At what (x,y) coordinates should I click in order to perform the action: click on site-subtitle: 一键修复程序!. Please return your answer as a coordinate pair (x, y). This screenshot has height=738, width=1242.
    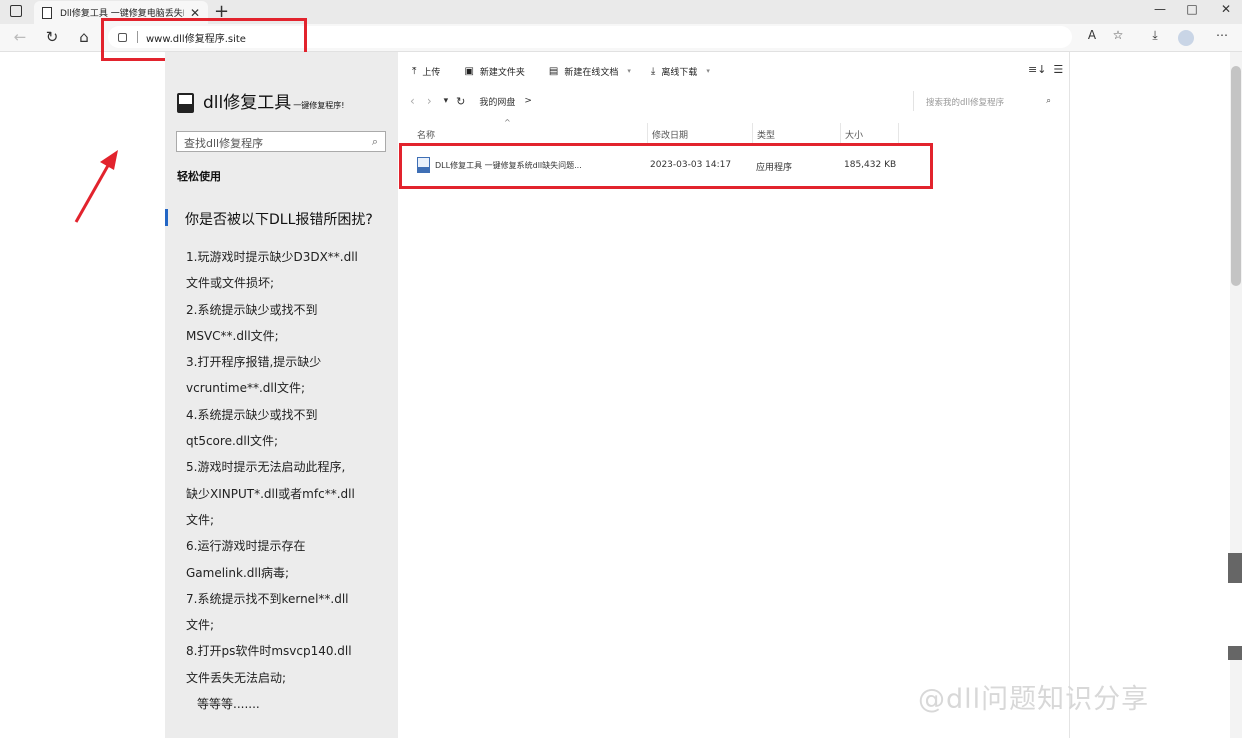
    Looking at the image, I should click on (319, 105).